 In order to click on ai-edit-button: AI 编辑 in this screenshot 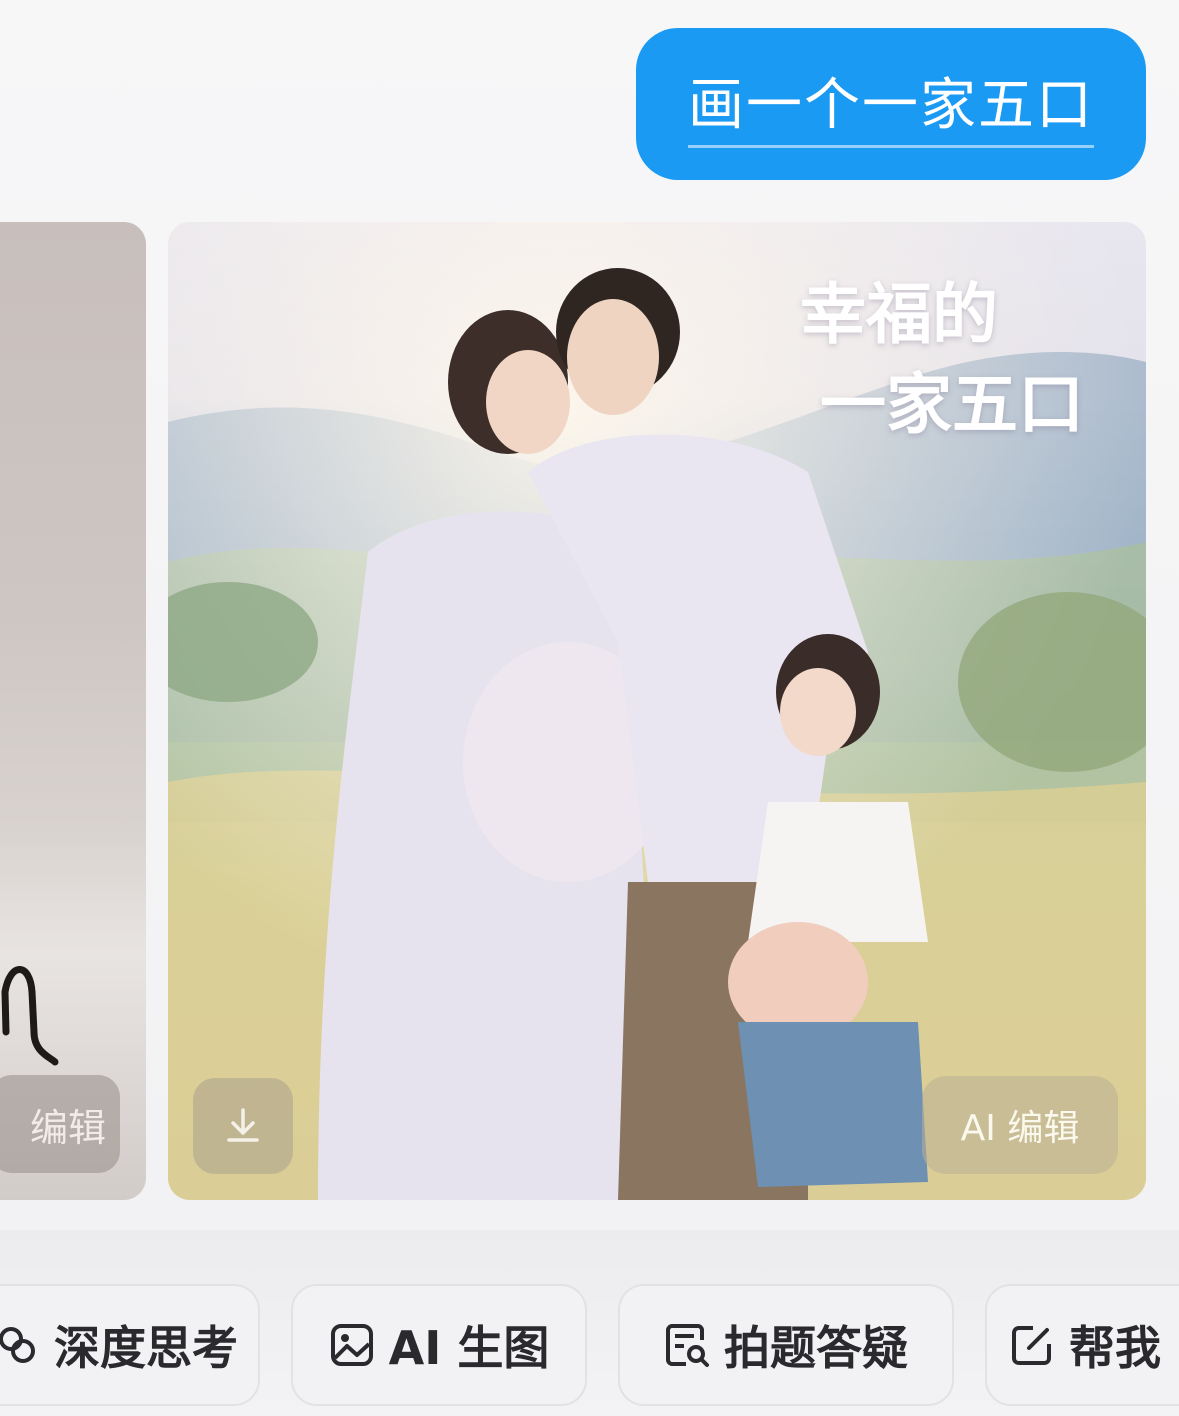, I will do `click(1020, 1125)`.